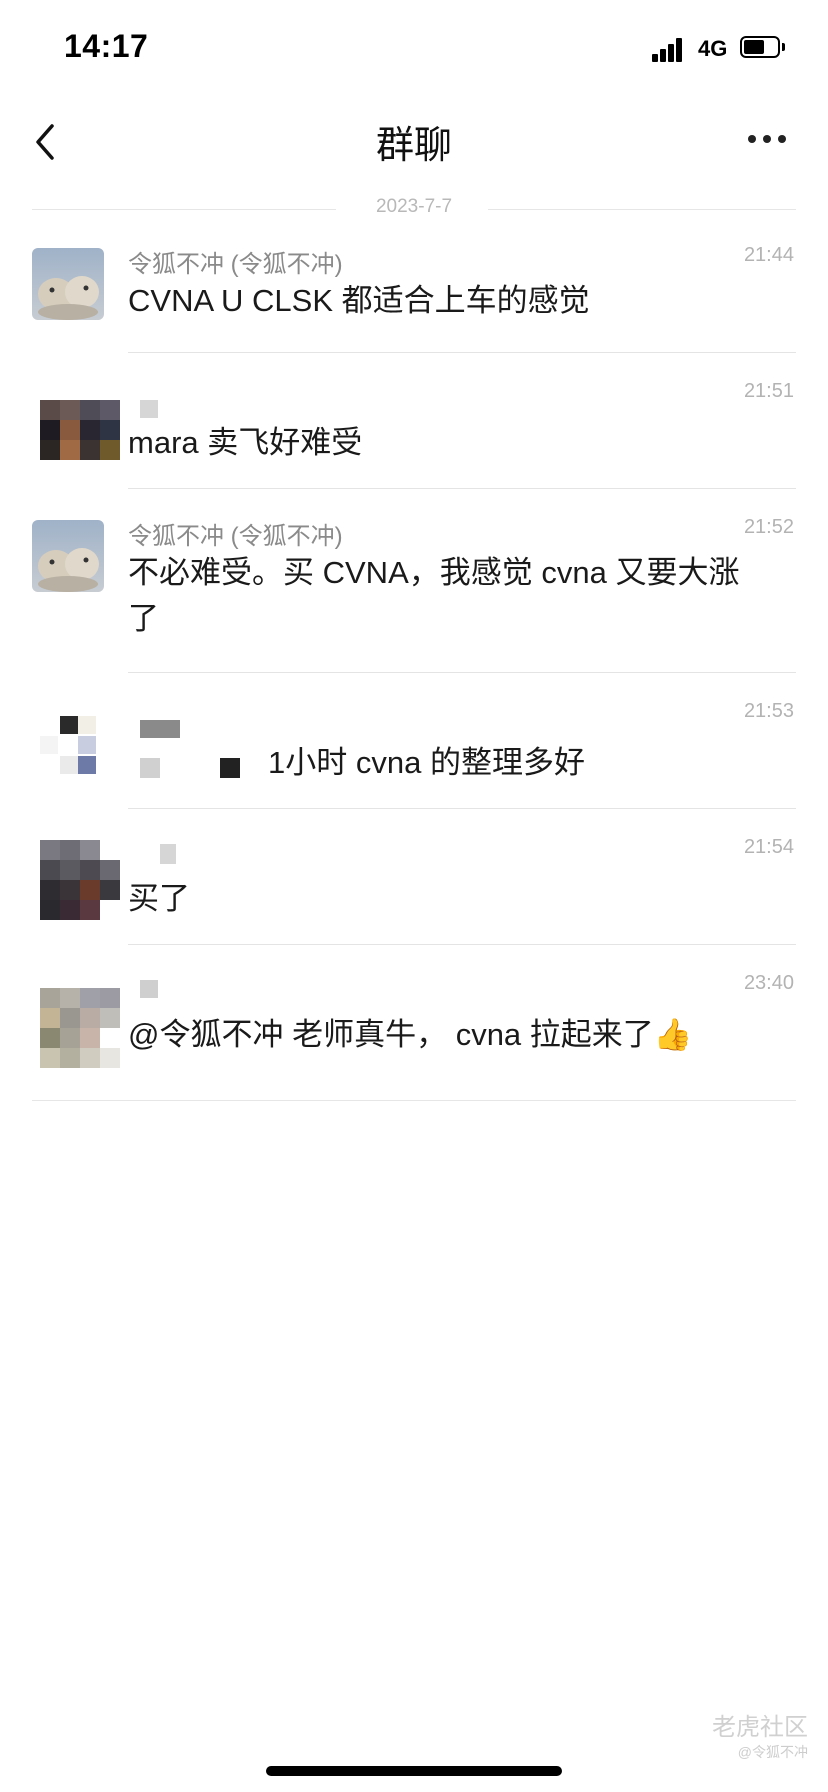 This screenshot has width=828, height=1792. I want to click on date-text: 2023-7-7, so click(414, 206).